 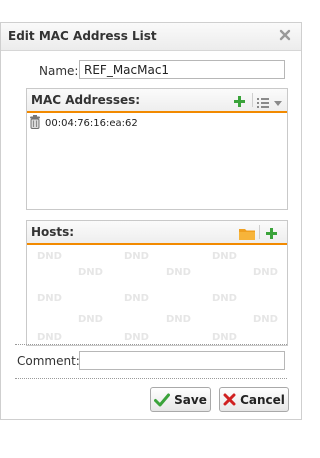 I want to click on trash-icon, so click(x=35, y=123).